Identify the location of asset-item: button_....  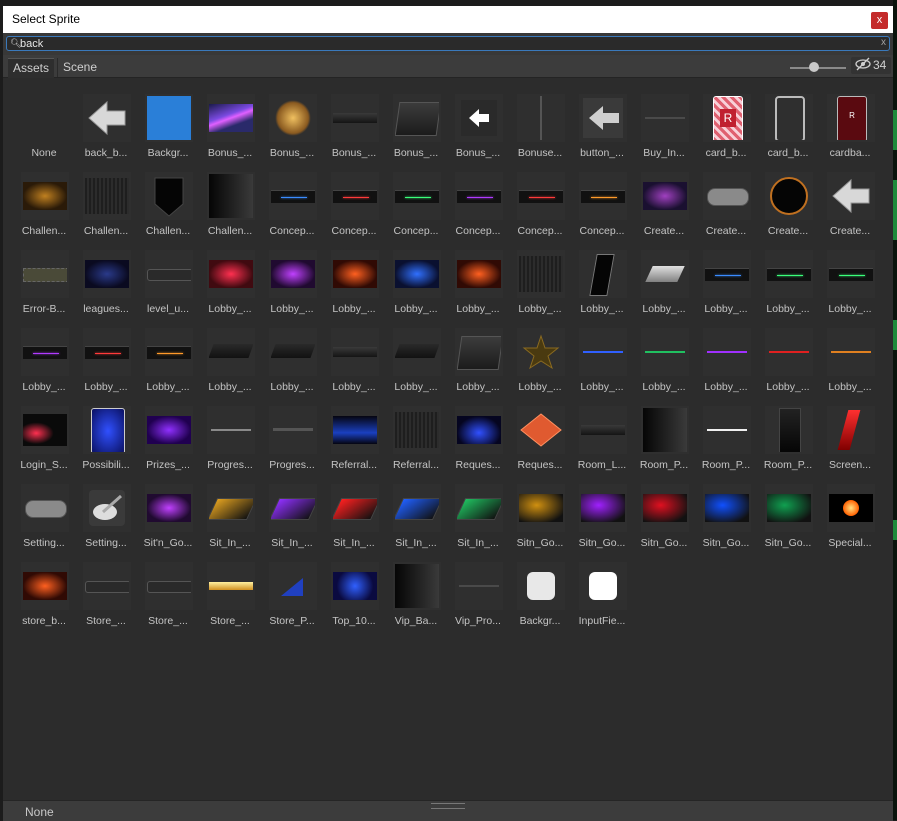
(602, 125).